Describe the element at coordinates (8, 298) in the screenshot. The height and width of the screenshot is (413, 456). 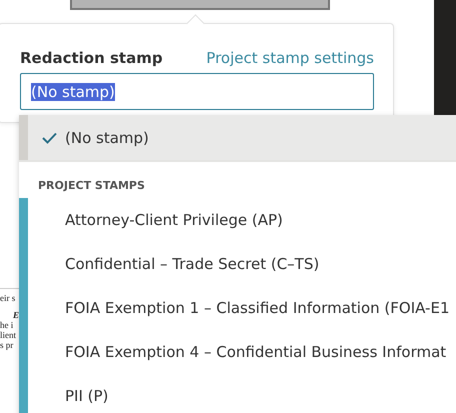
I see `document-text: eir s` at that location.